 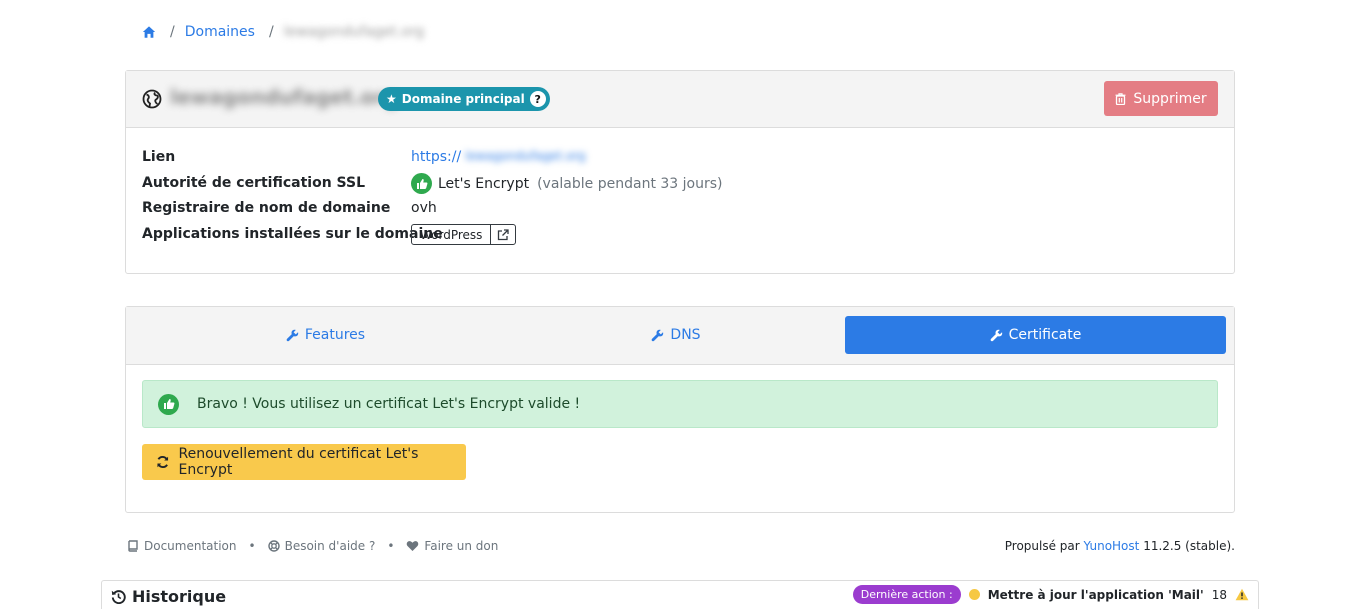 What do you see at coordinates (159, 157) in the screenshot?
I see `link-label: Lien` at bounding box center [159, 157].